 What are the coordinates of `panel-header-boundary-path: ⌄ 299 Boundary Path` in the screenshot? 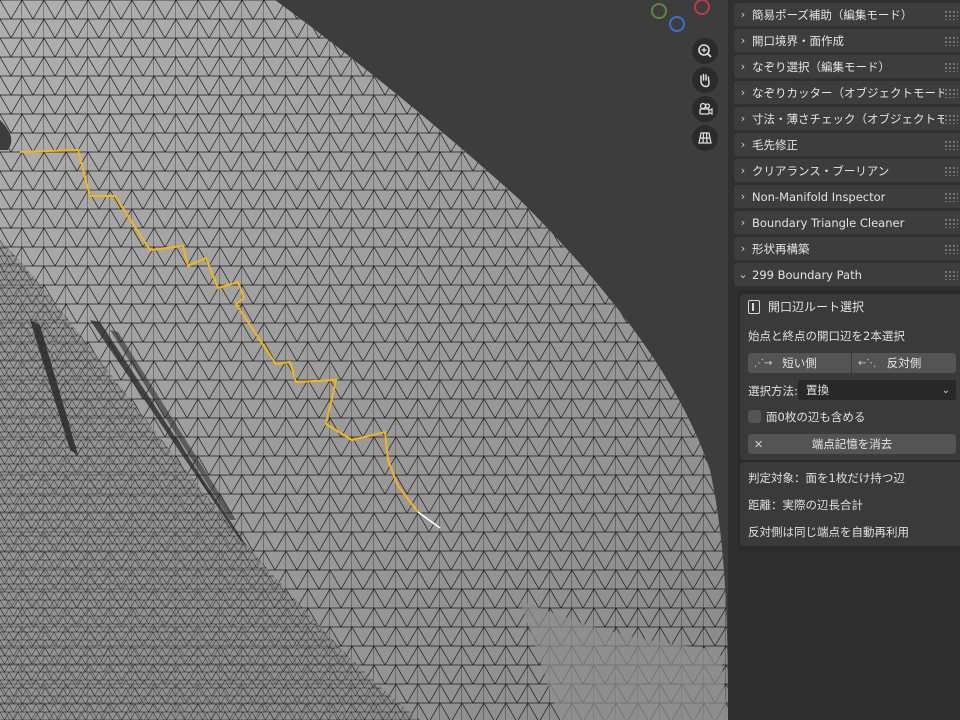 It's located at (847, 274).